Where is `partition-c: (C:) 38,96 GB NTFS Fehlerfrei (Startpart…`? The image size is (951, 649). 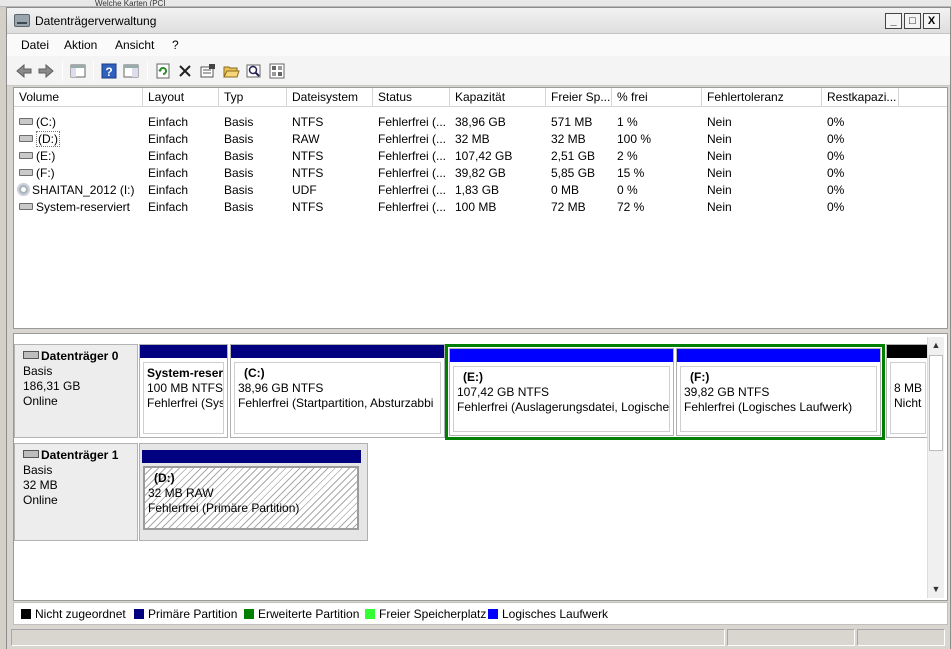
partition-c: (C:) 38,96 GB NTFS Fehlerfrei (Startpart… is located at coordinates (337, 391).